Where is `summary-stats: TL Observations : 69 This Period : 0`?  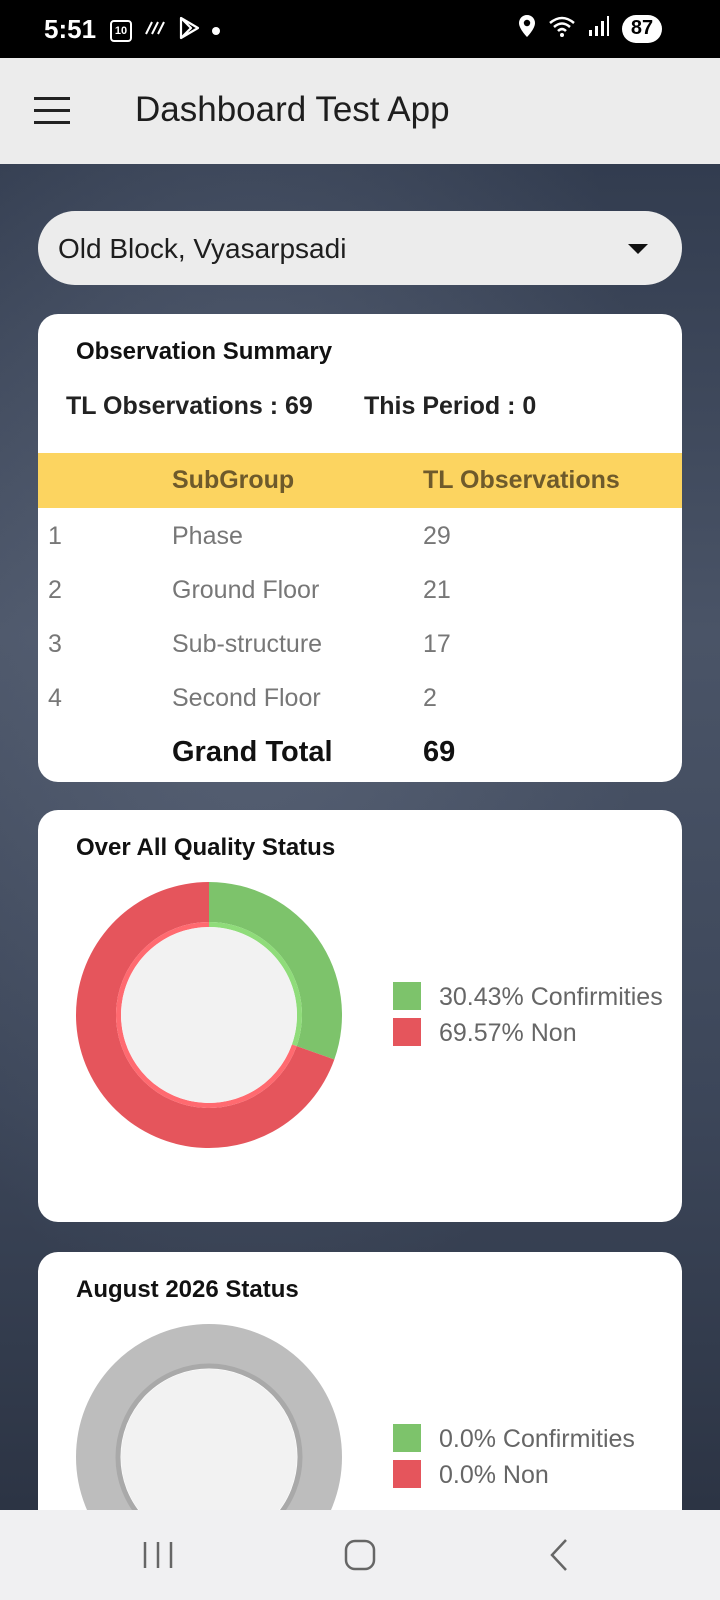
summary-stats: TL Observations : 69 This Period : 0 is located at coordinates (301, 406).